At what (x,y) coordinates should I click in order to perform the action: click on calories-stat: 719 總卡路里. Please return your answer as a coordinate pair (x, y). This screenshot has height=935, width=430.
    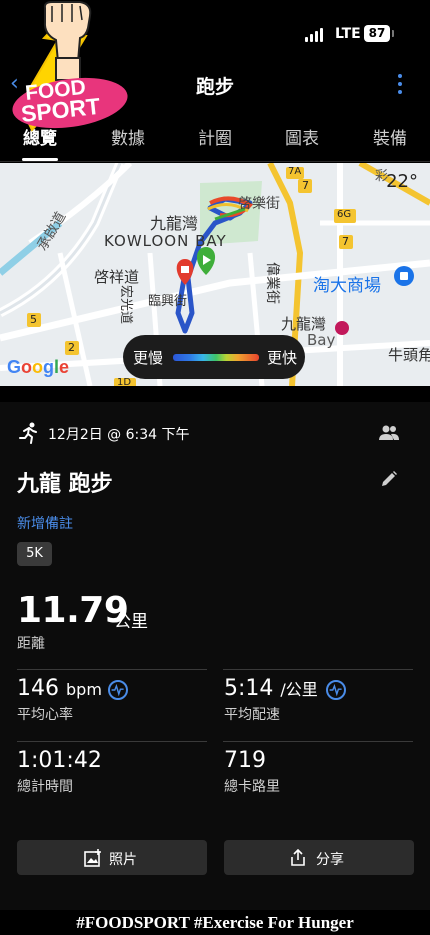
    Looking at the image, I should click on (252, 772).